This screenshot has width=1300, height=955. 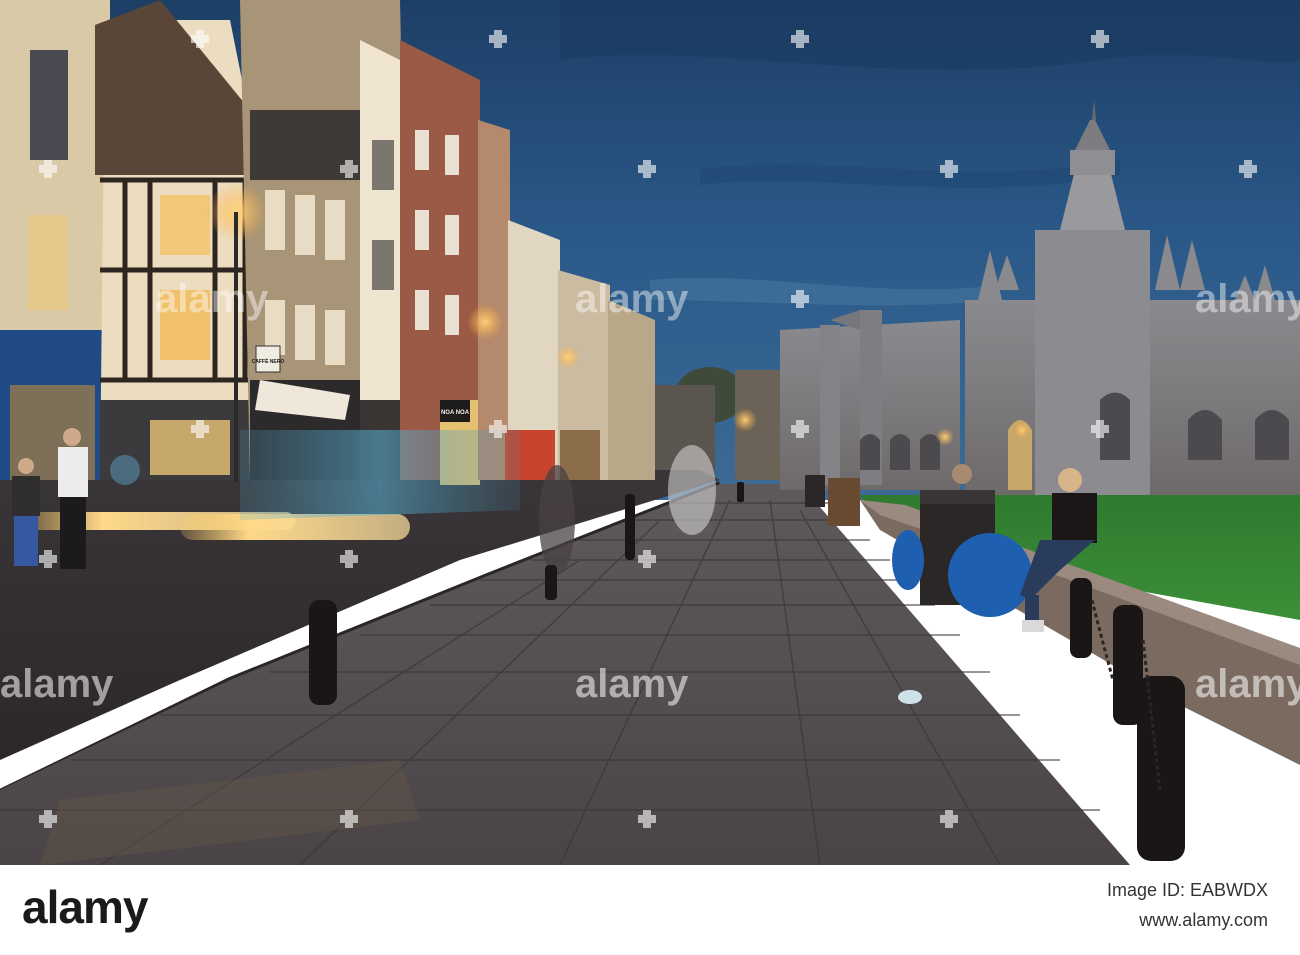 What do you see at coordinates (962, 474) in the screenshot?
I see `seated-man` at bounding box center [962, 474].